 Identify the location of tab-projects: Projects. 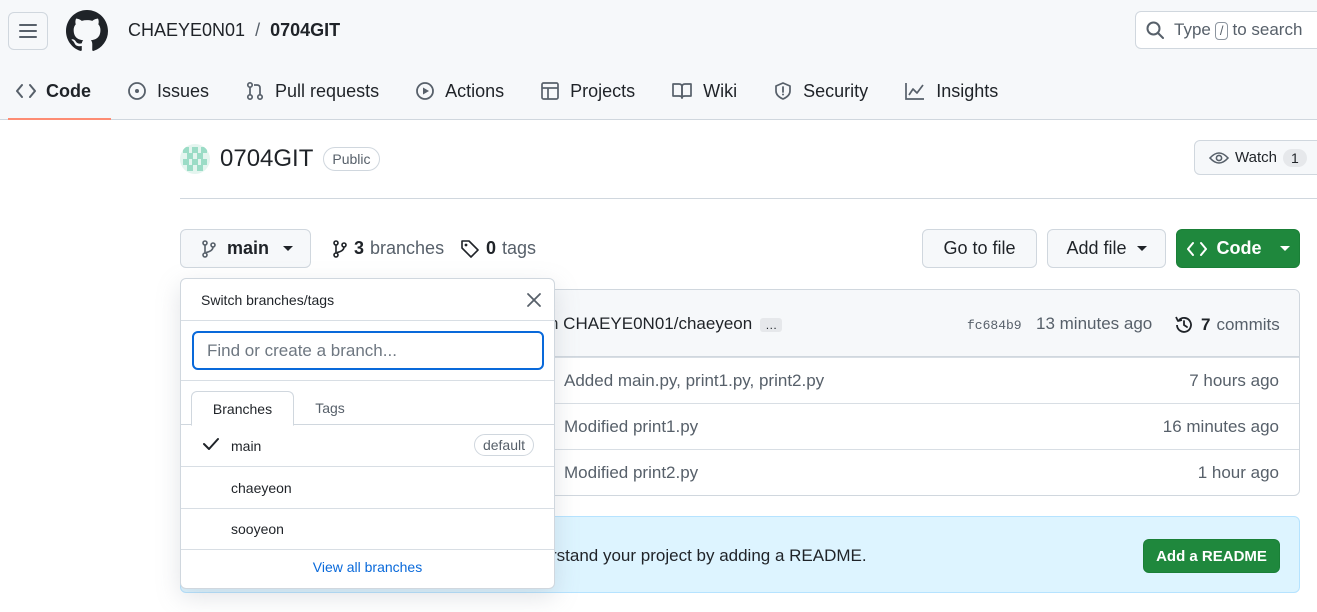
(587, 91).